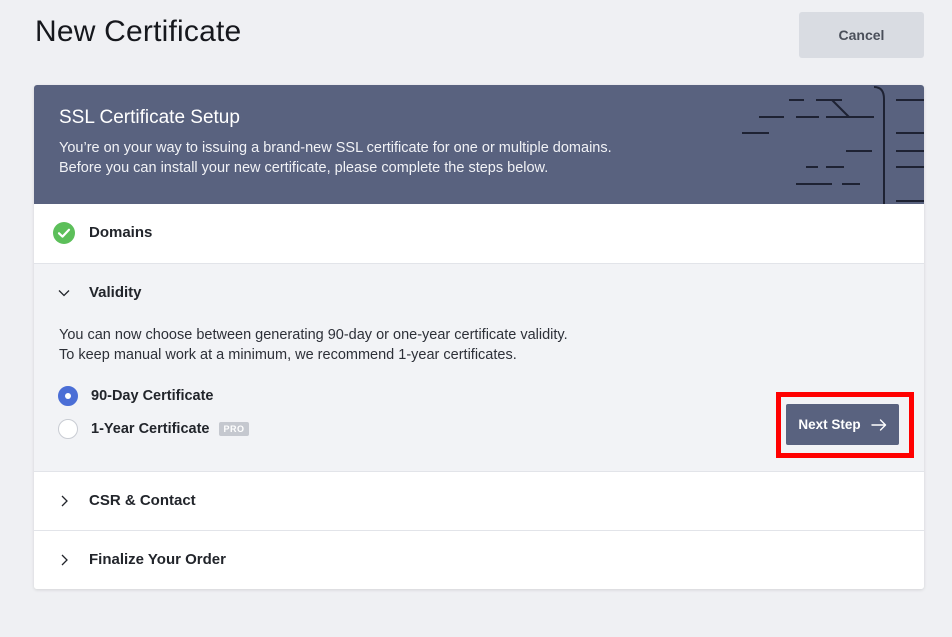 The height and width of the screenshot is (637, 952). I want to click on step-domains-label: Domains, so click(121, 232).